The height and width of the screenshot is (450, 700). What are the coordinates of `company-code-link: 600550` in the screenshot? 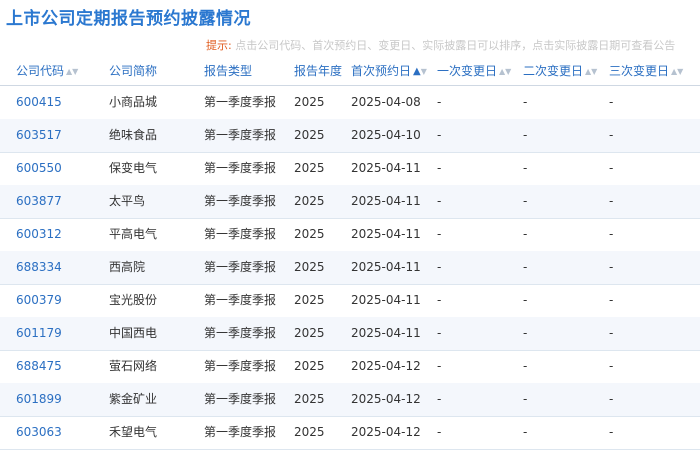 It's located at (39, 168).